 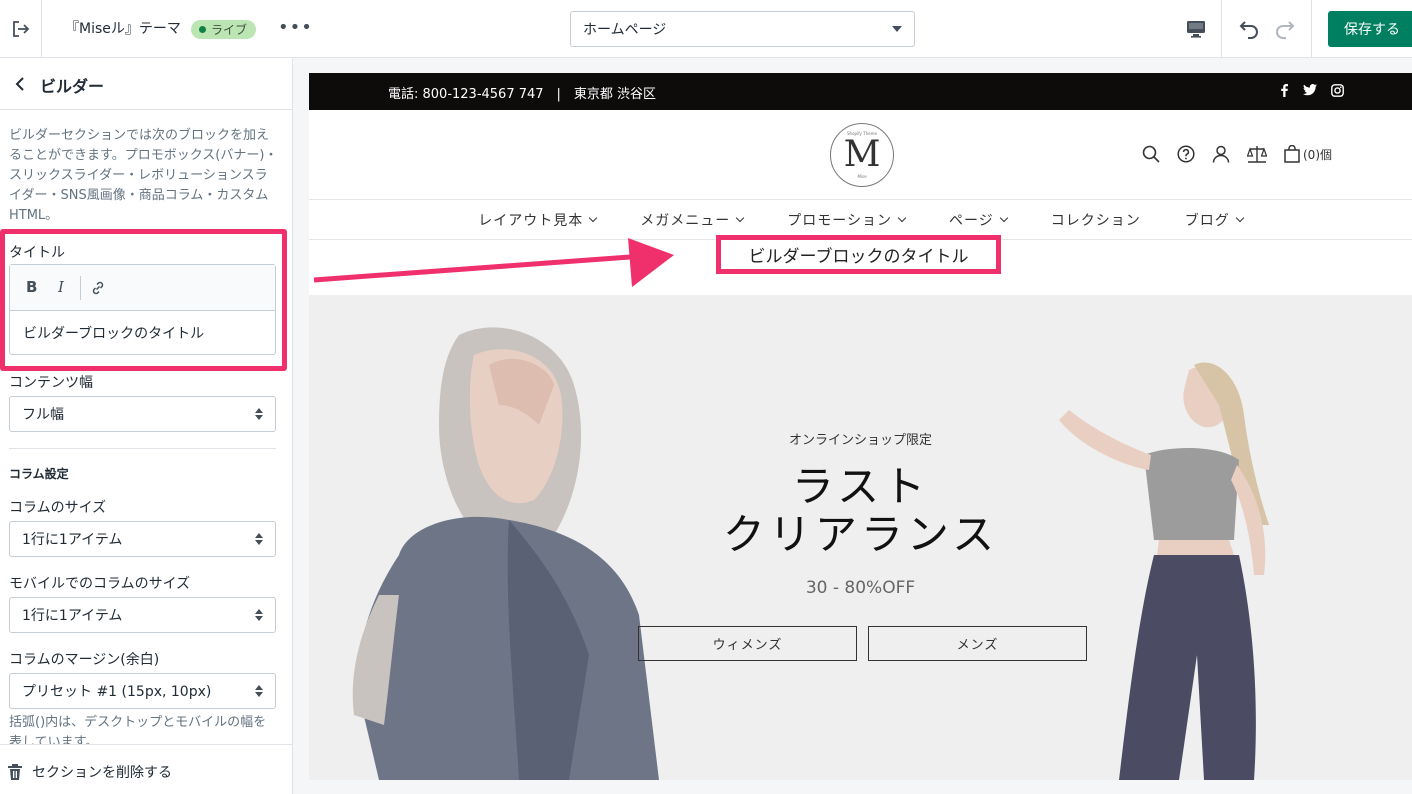 What do you see at coordinates (860, 534) in the screenshot?
I see `hero-title-line2: クリアランス` at bounding box center [860, 534].